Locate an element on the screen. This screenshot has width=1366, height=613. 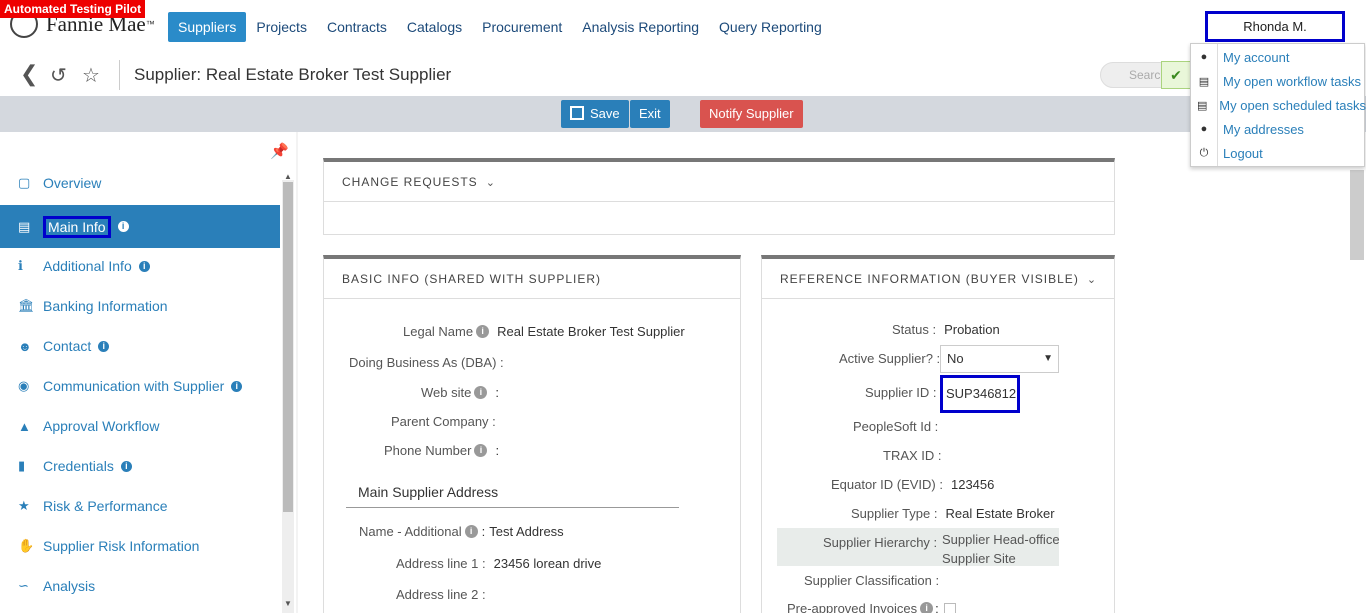
field-label: Parent Company : is located at coordinates (443, 421).